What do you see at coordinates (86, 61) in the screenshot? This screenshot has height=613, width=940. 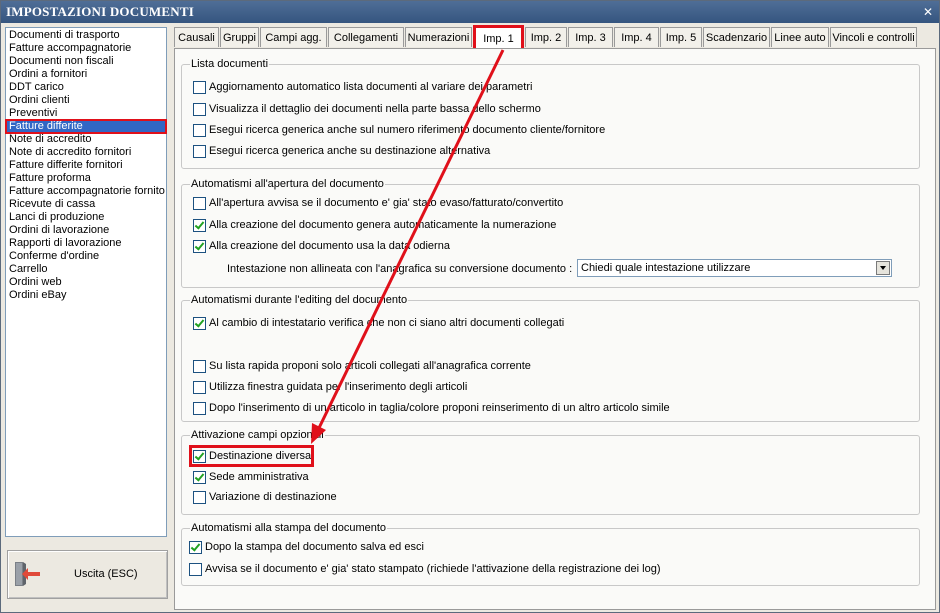 I see `list-item: Documenti non fiscali` at bounding box center [86, 61].